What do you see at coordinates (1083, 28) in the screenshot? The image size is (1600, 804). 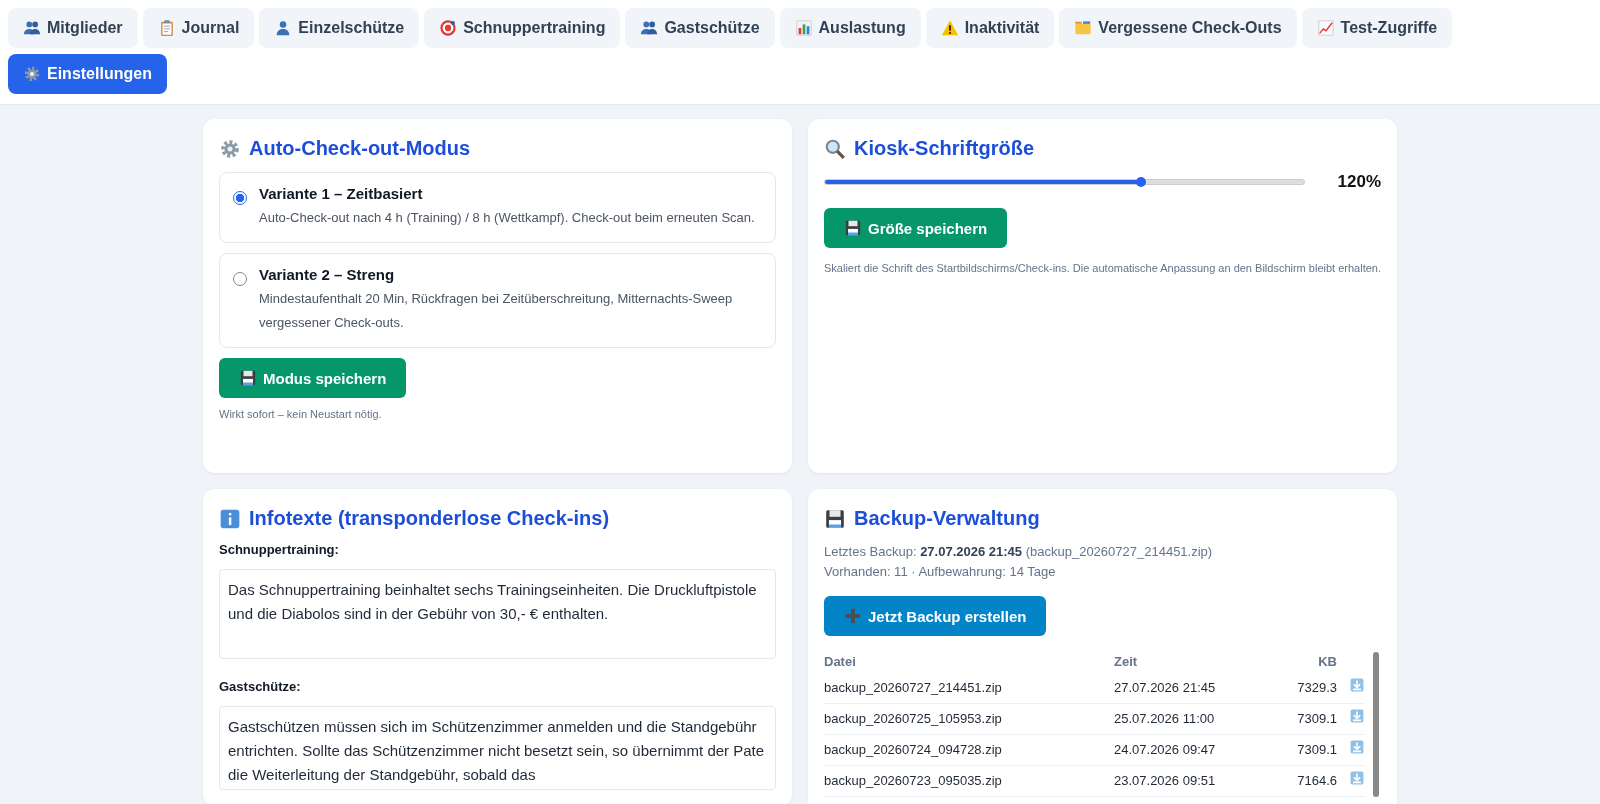 I see `folder-icon` at bounding box center [1083, 28].